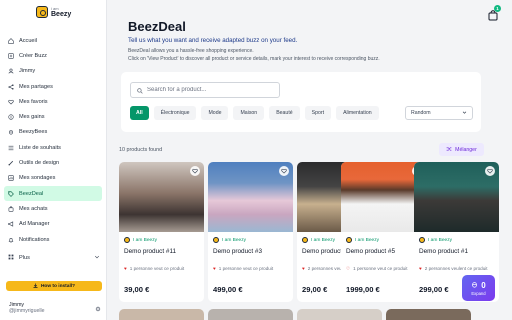  Describe the element at coordinates (434, 289) in the screenshot. I see `product-price: 299,00 €` at that location.